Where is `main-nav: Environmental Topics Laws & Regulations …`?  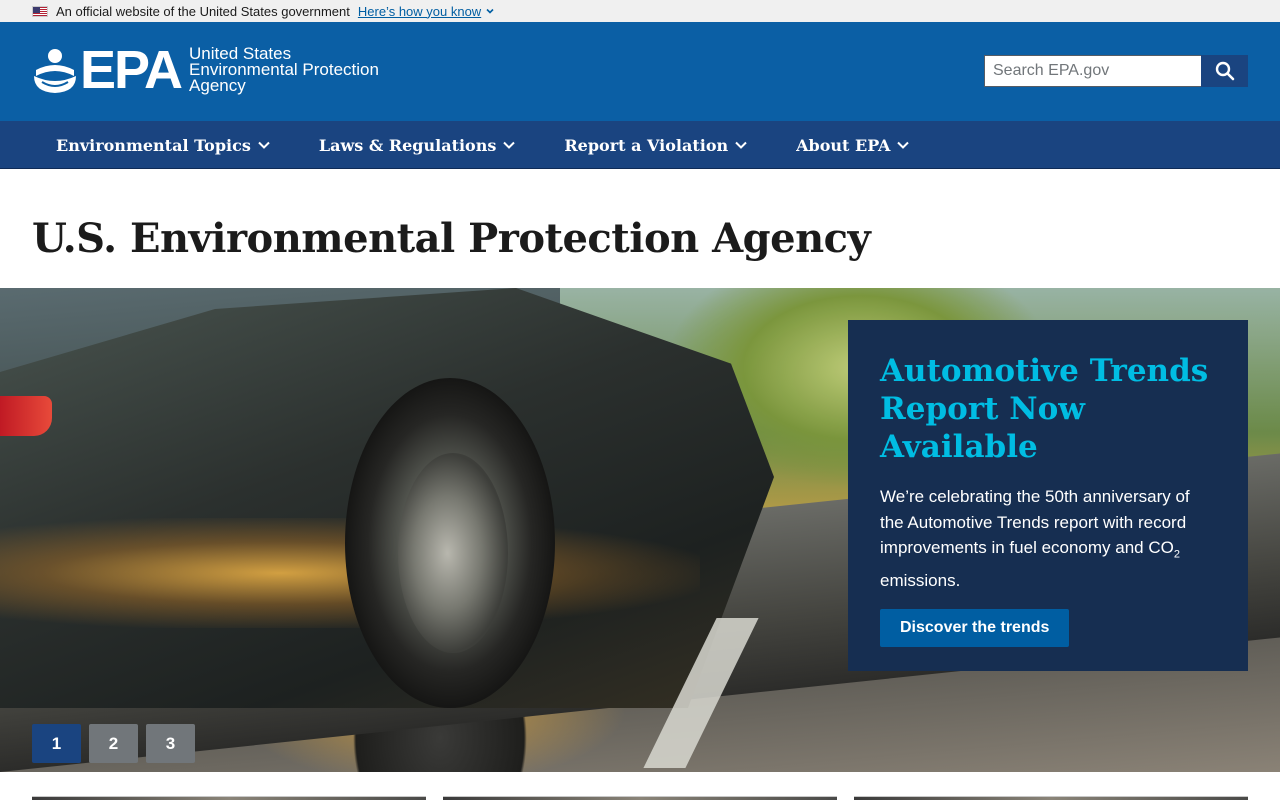
main-nav: Environmental Topics Laws & Regulations … is located at coordinates (640, 145).